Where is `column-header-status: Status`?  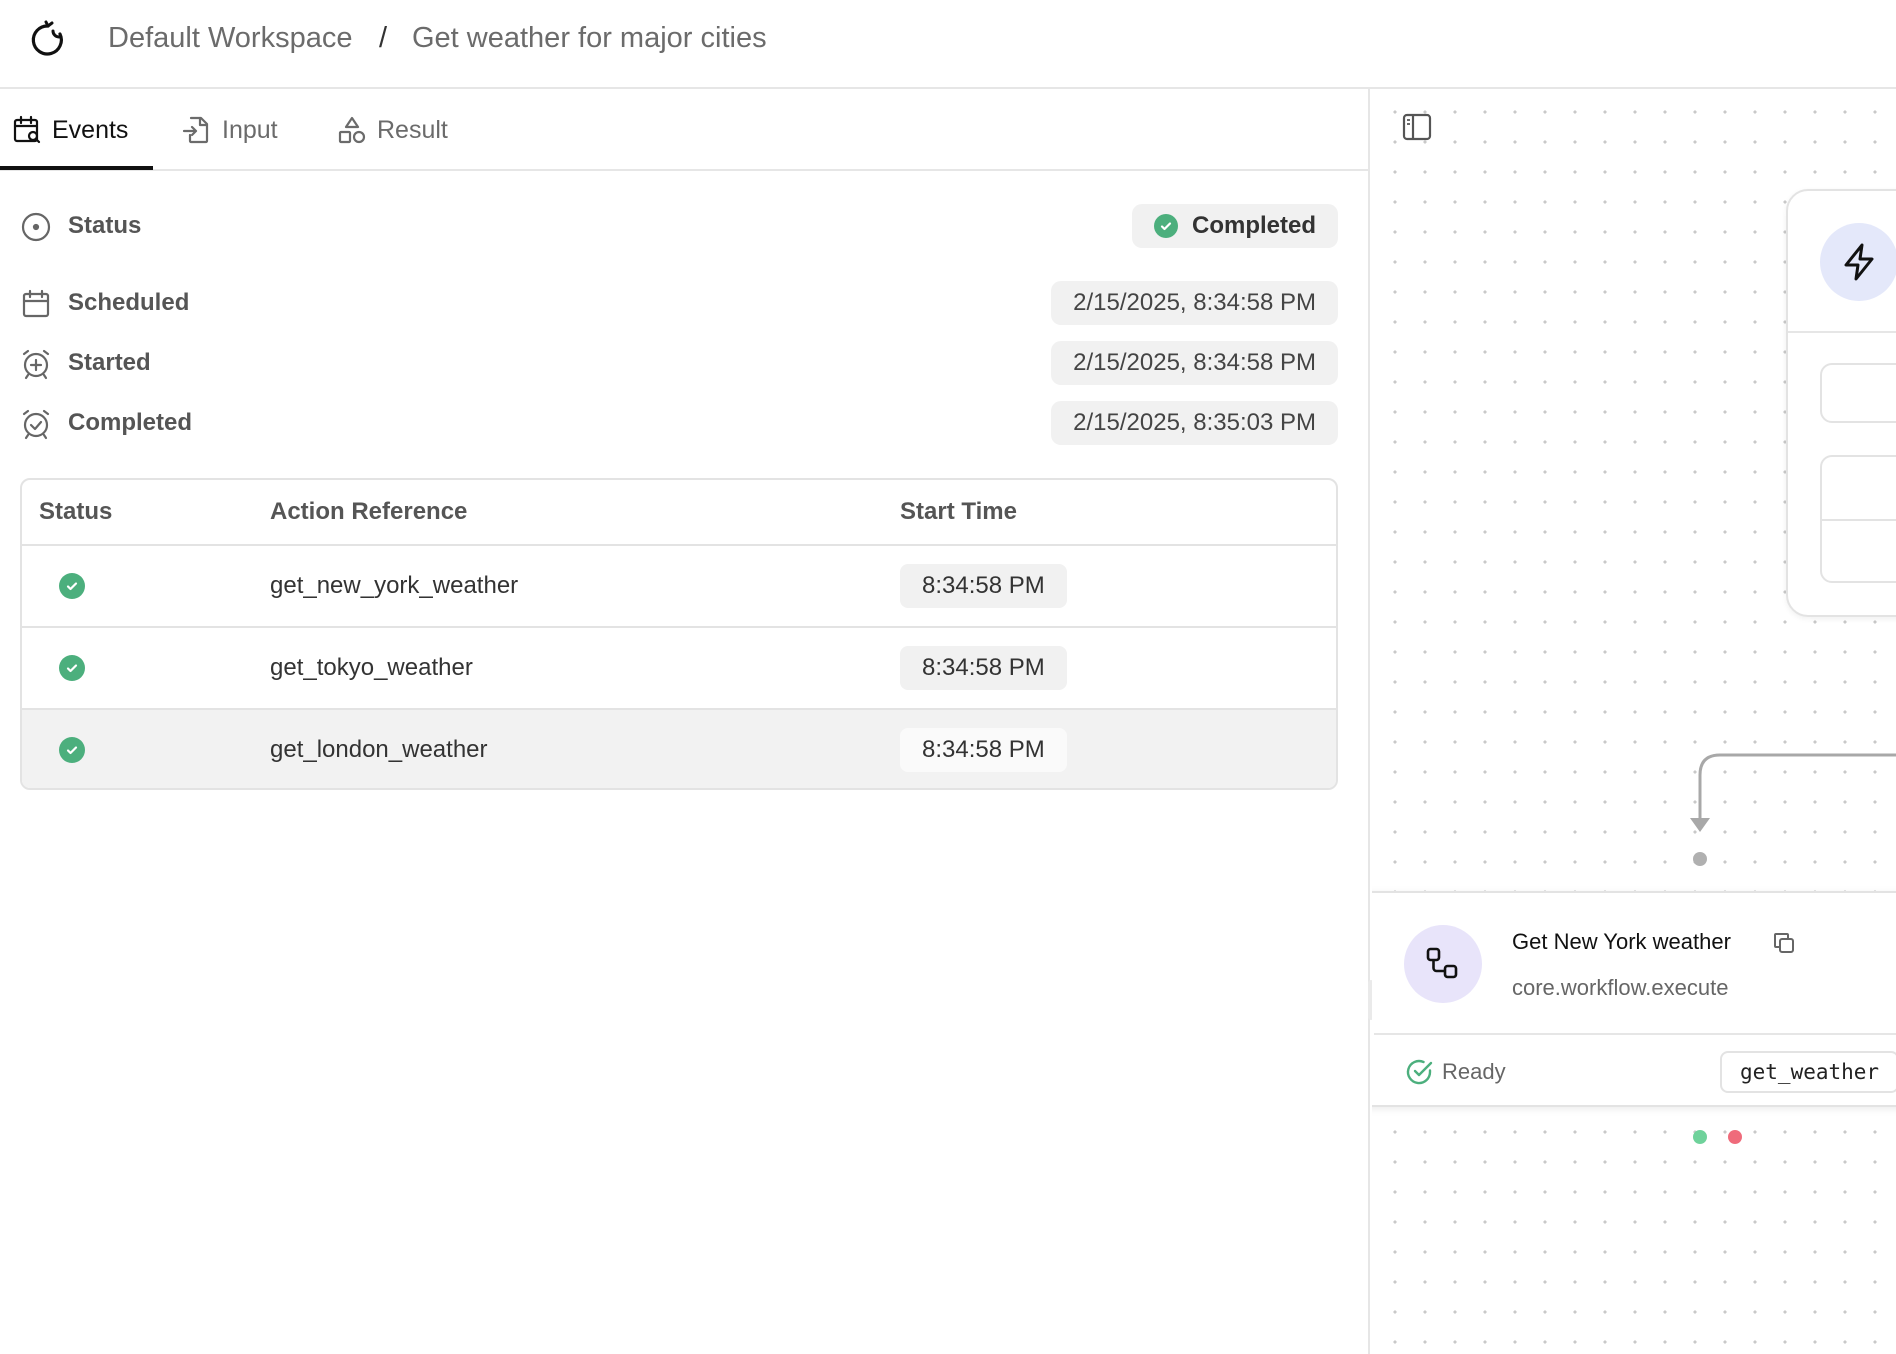 column-header-status: Status is located at coordinates (75, 512).